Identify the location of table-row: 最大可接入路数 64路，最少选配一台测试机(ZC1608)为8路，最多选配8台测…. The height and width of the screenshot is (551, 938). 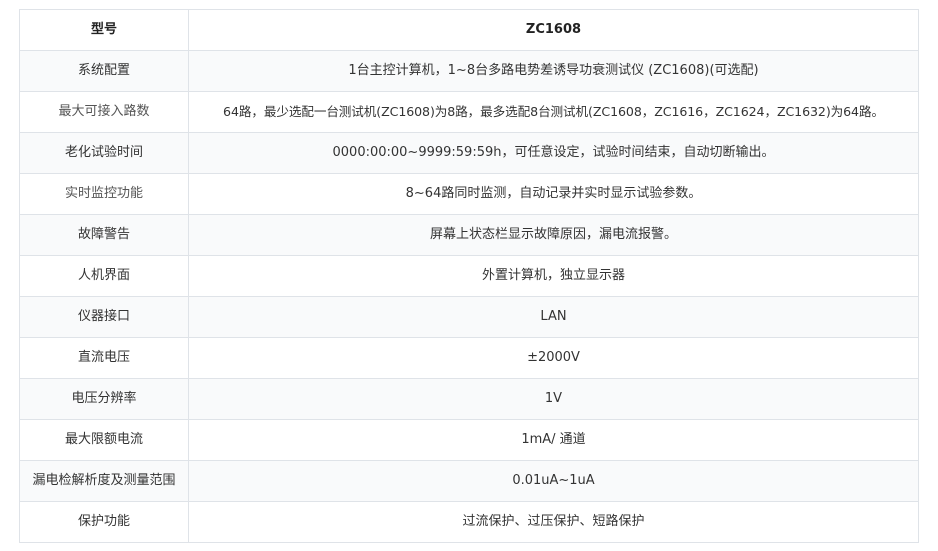
(469, 112).